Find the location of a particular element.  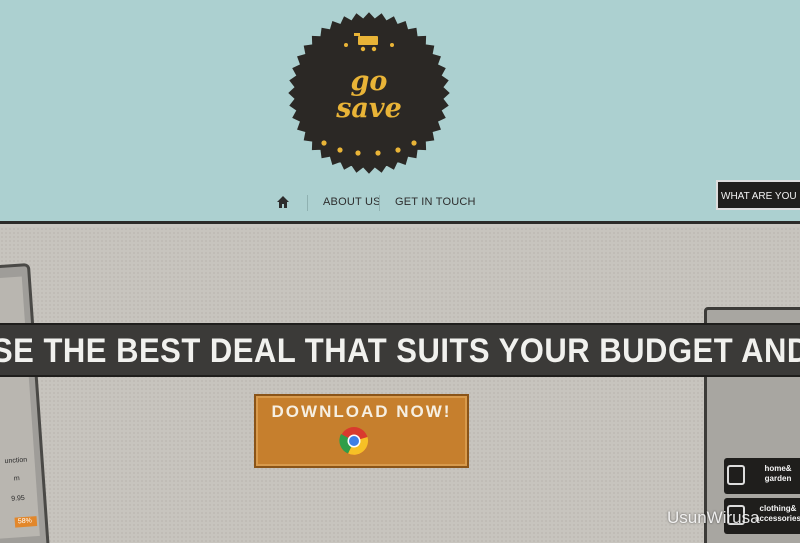

left-phone-mockup: unction m 9.95 58% is located at coordinates (25, 402).